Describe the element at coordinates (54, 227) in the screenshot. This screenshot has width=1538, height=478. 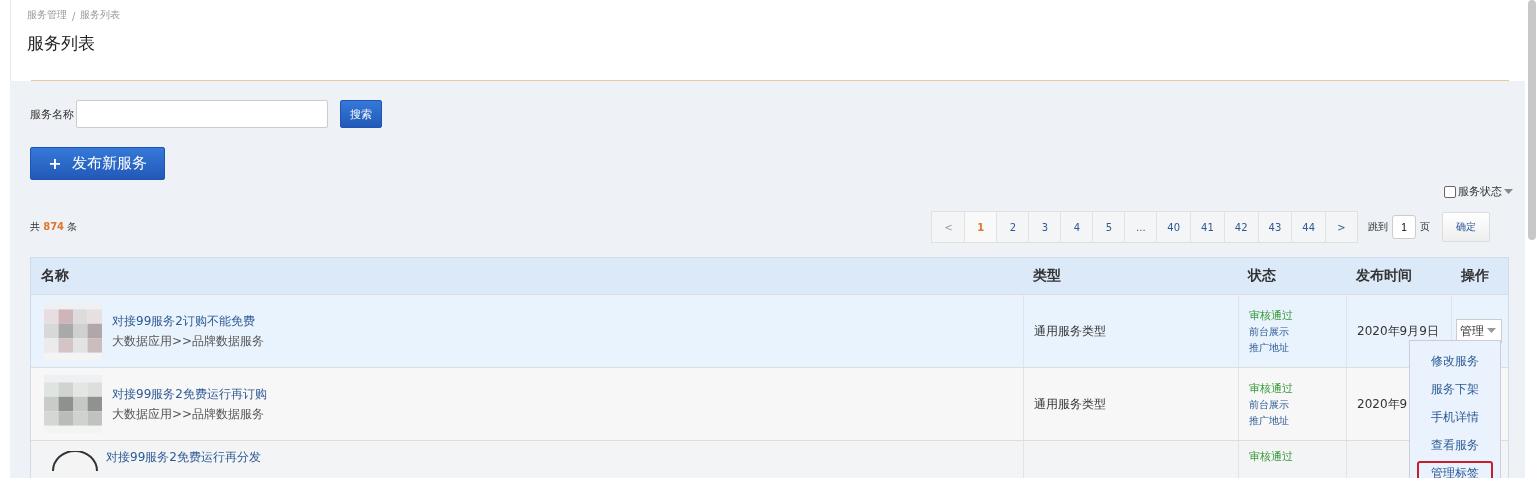
I see `total-count: 共 874 条` at that location.